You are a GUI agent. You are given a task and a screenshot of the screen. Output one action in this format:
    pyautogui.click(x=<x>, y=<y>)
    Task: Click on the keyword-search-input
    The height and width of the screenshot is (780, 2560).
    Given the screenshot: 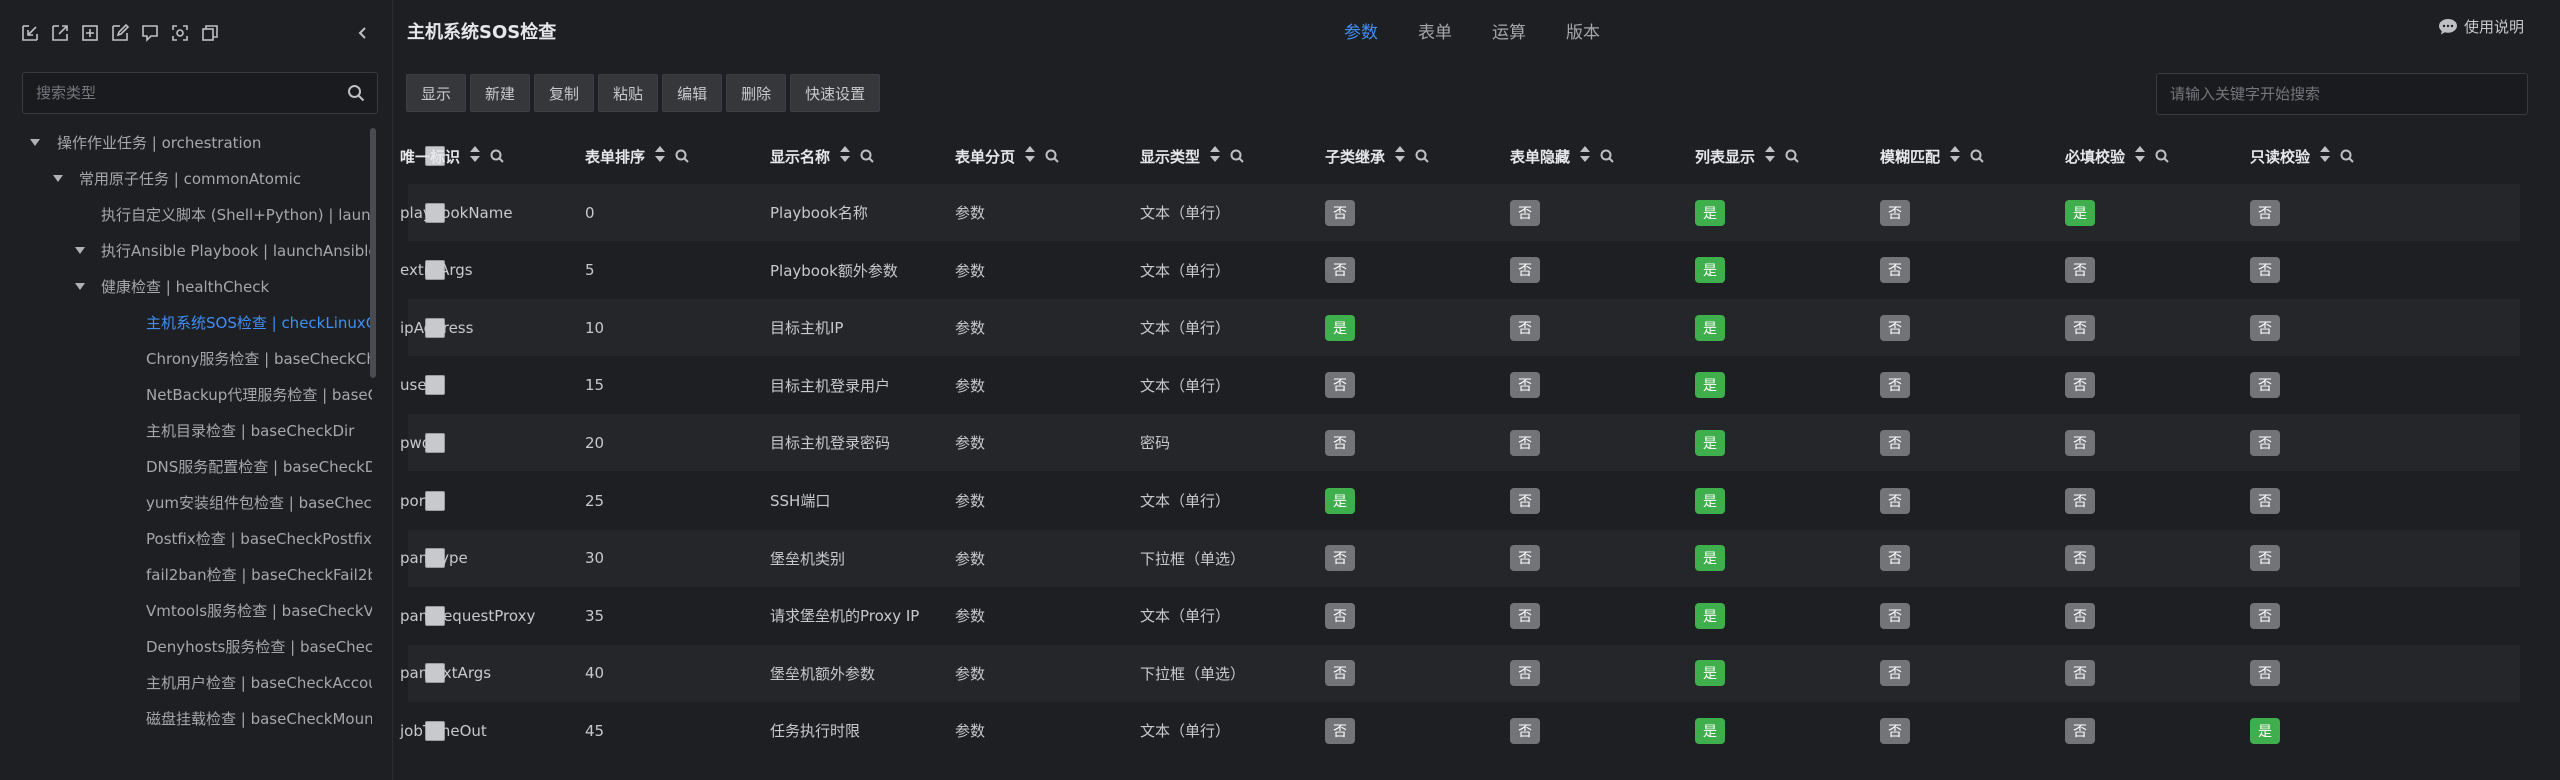 What is the action you would take?
    pyautogui.click(x=2342, y=94)
    